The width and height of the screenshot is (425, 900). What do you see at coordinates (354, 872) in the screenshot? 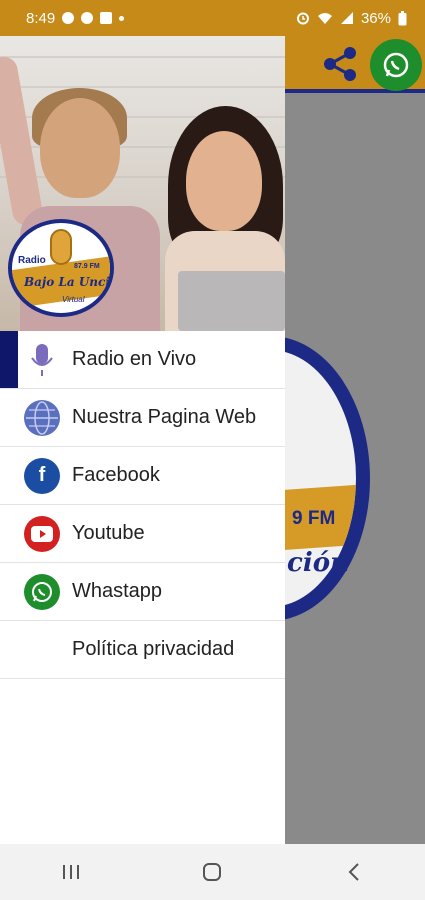
I see `back-icon` at bounding box center [354, 872].